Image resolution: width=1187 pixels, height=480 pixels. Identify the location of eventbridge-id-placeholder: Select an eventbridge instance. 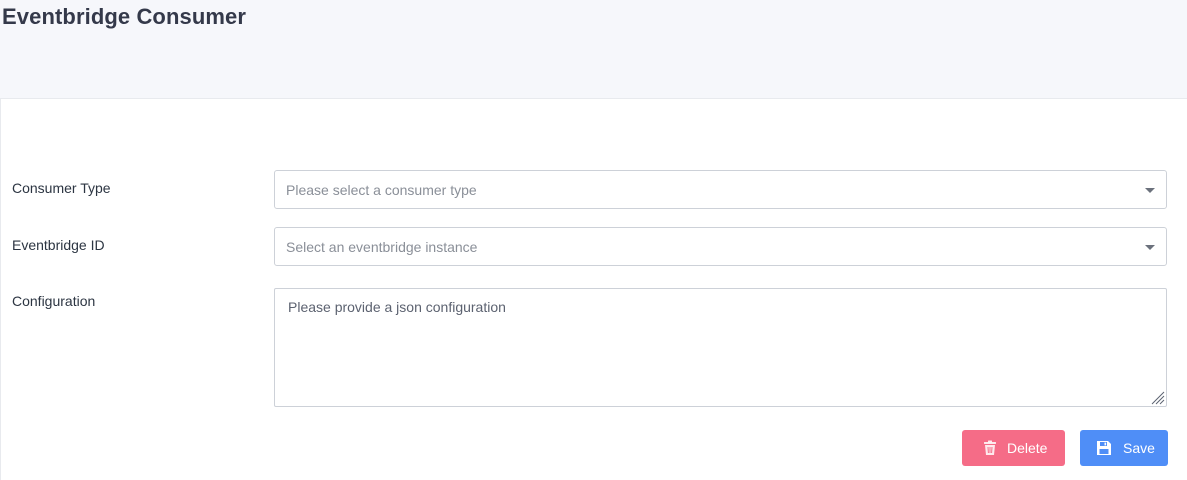
(381, 247).